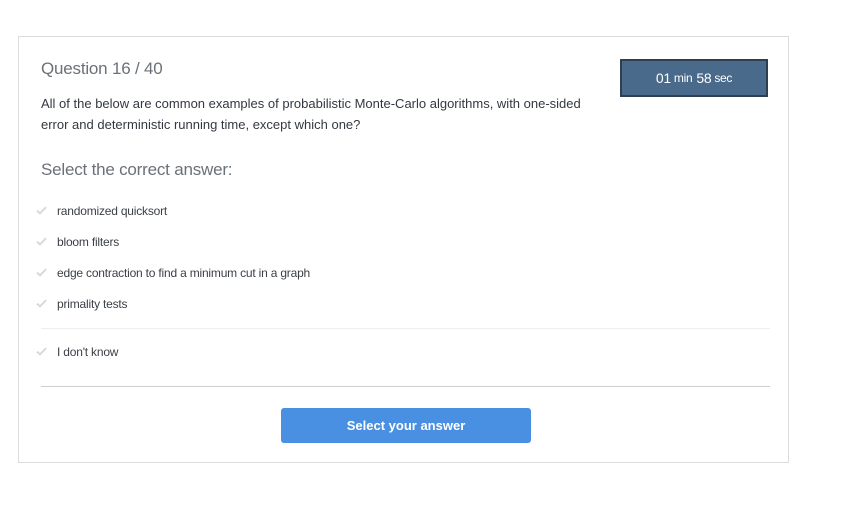 The height and width of the screenshot is (506, 867). Describe the element at coordinates (92, 303) in the screenshot. I see `answer-option-label: primality tests` at that location.